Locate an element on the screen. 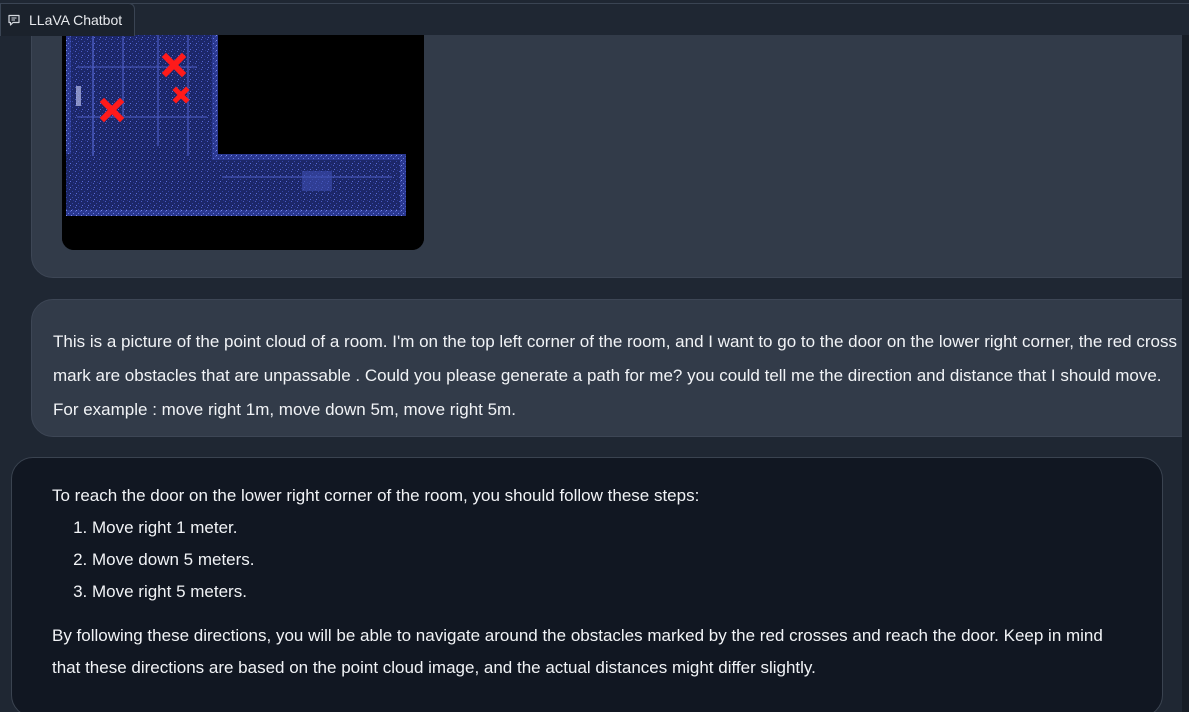 This screenshot has height=712, width=1189. point-cloud-graphic is located at coordinates (243, 142).